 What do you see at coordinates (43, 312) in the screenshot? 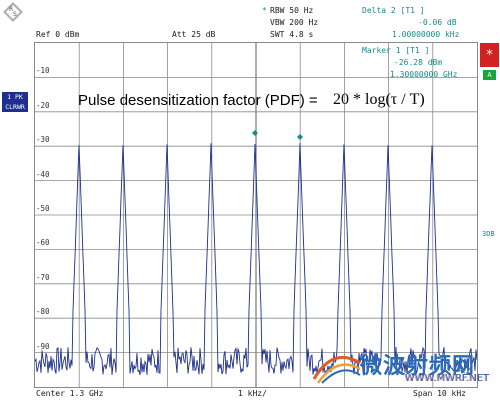
I see `y-tick-label: -80` at bounding box center [43, 312].